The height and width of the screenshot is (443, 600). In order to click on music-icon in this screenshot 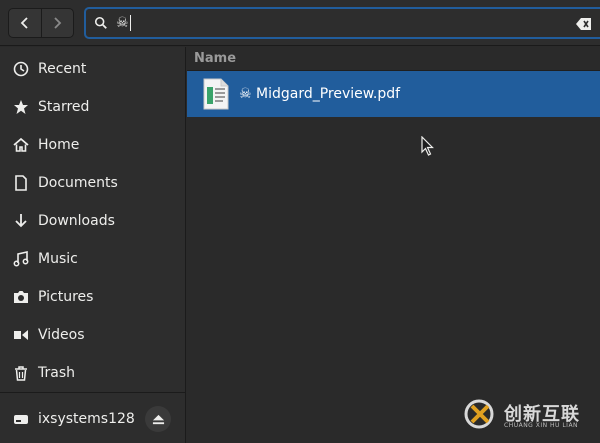, I will do `click(21, 259)`.